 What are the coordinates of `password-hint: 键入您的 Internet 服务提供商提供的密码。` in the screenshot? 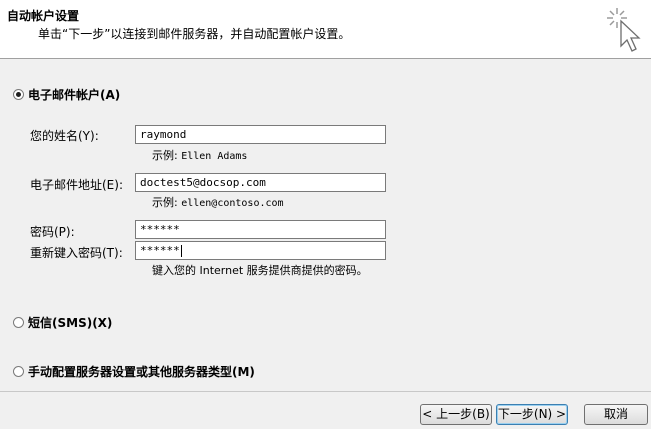 It's located at (260, 270).